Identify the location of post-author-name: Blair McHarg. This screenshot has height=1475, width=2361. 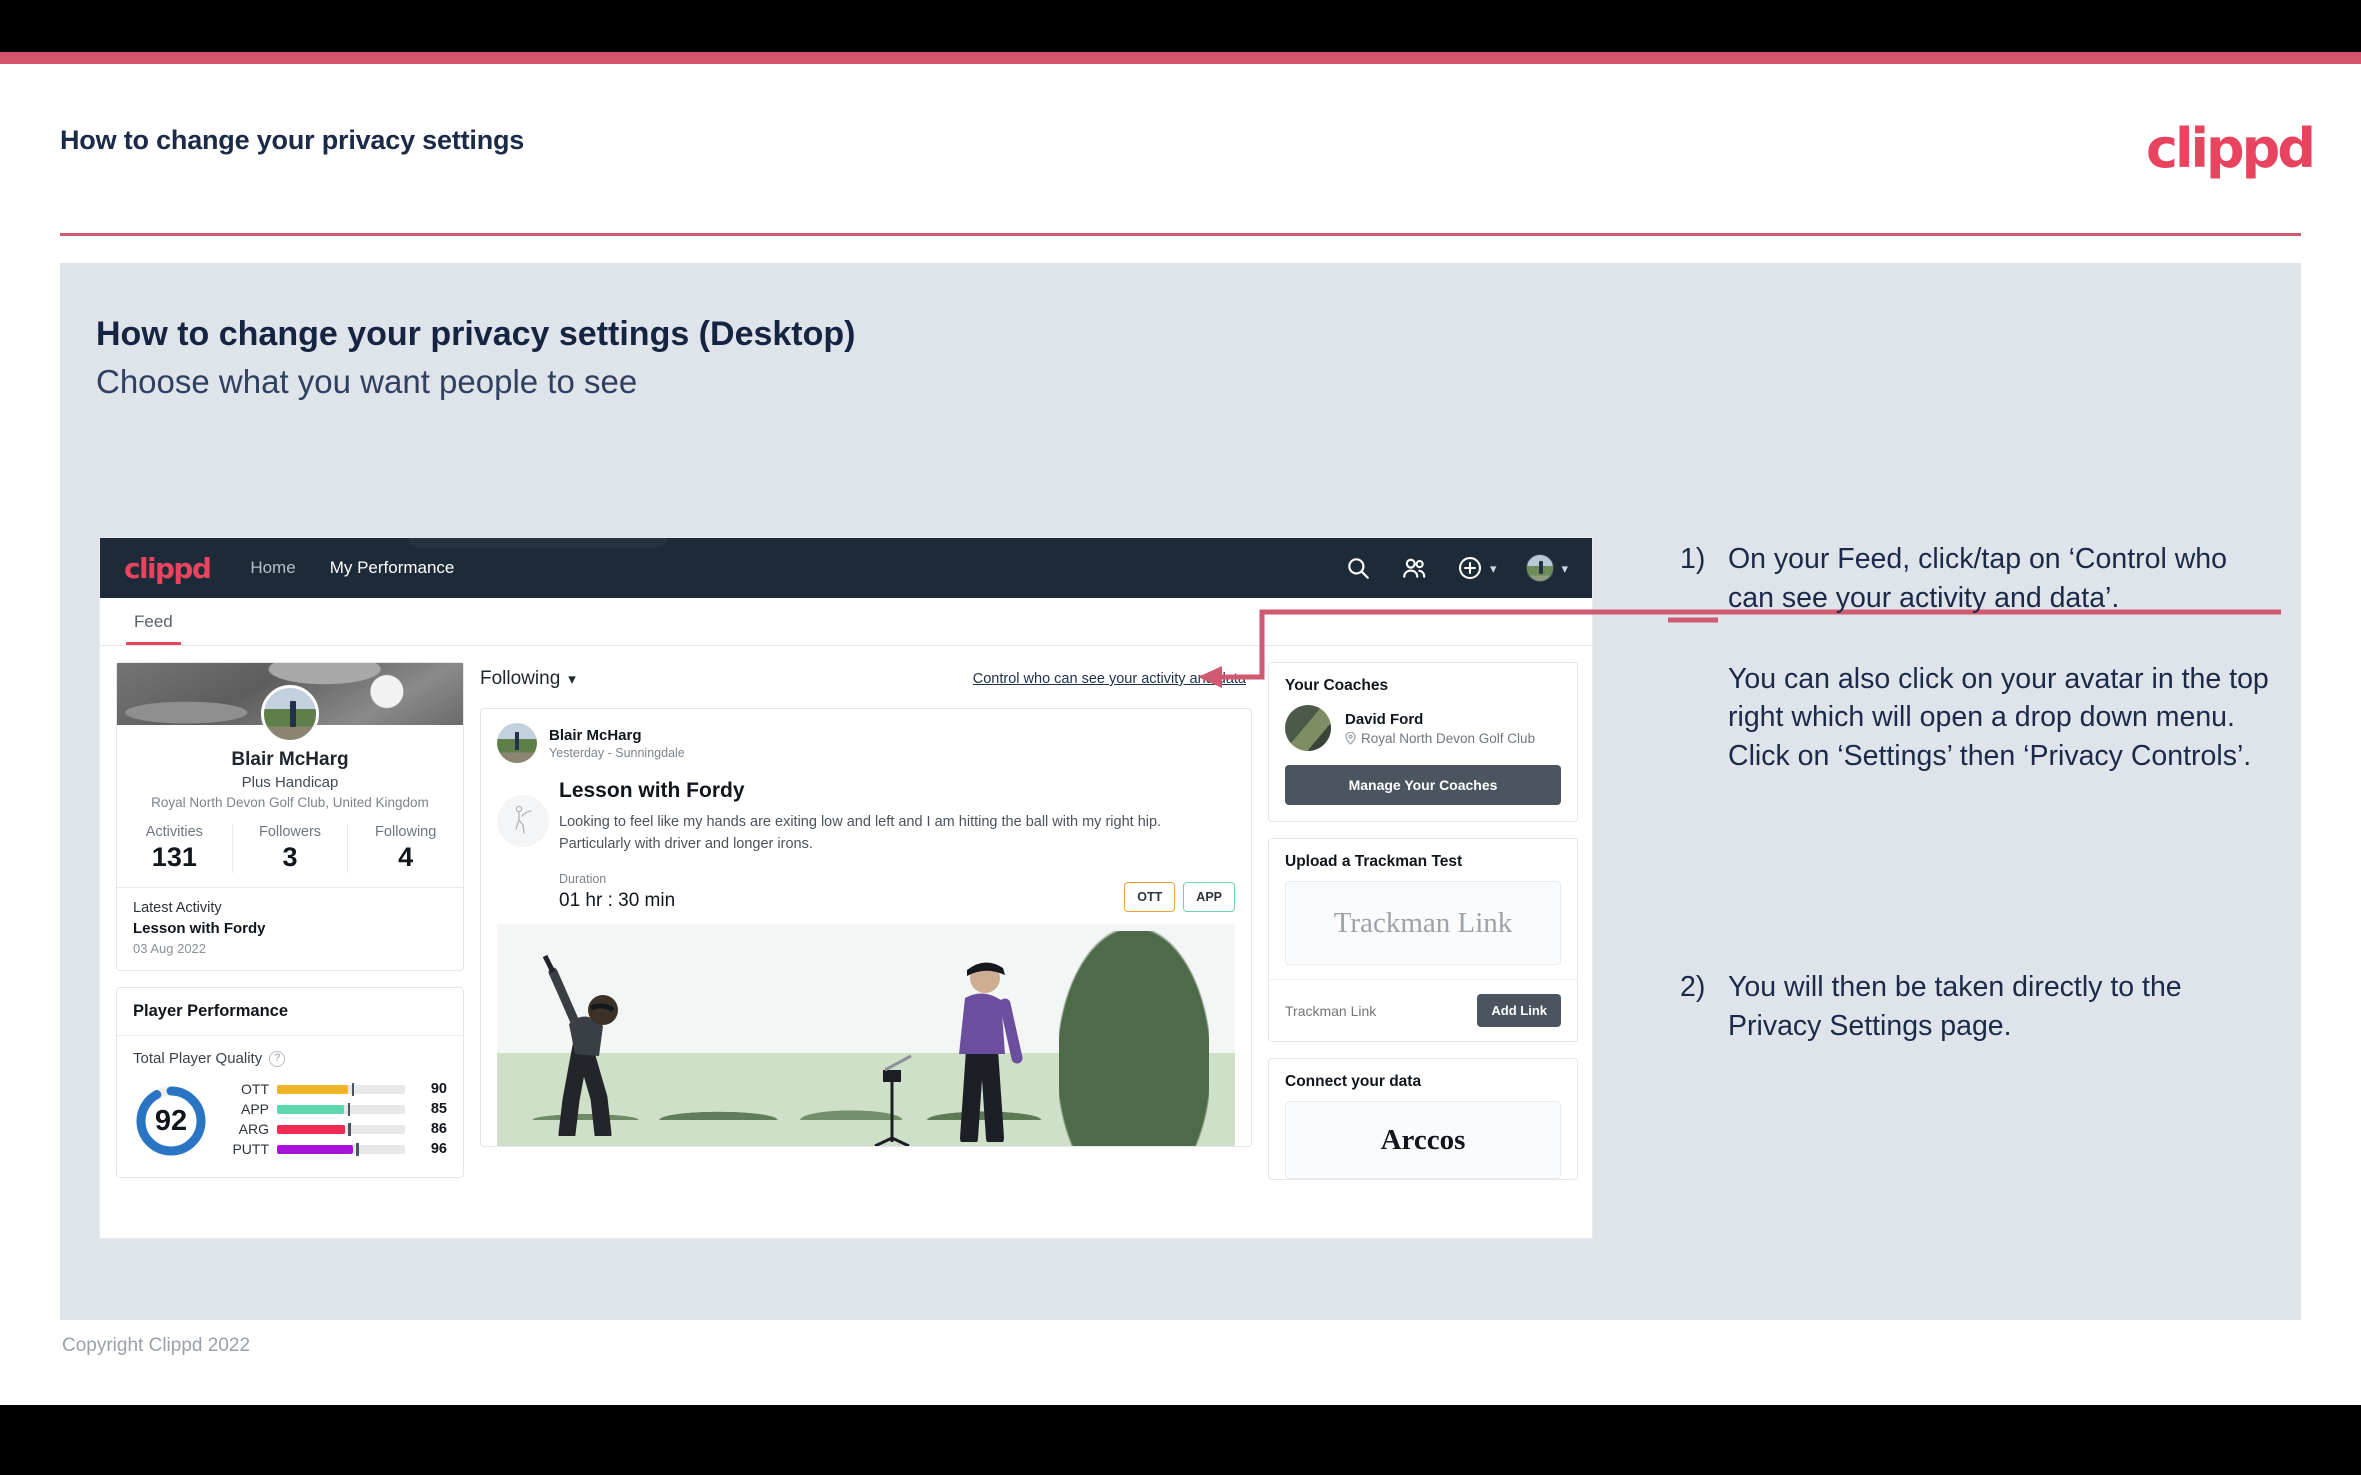
(595, 735).